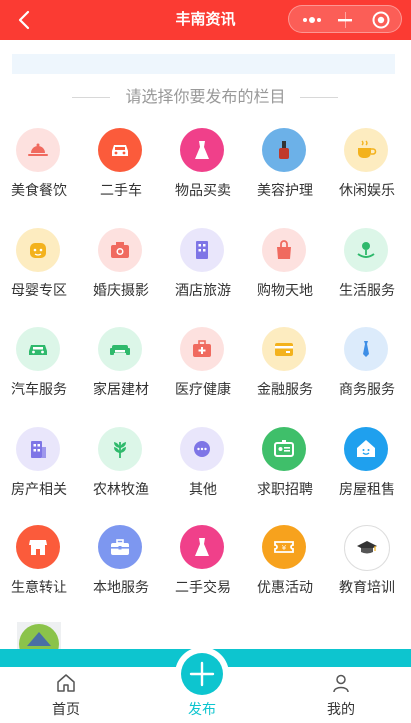  I want to click on category-label: 婚庆摄影, so click(121, 291).